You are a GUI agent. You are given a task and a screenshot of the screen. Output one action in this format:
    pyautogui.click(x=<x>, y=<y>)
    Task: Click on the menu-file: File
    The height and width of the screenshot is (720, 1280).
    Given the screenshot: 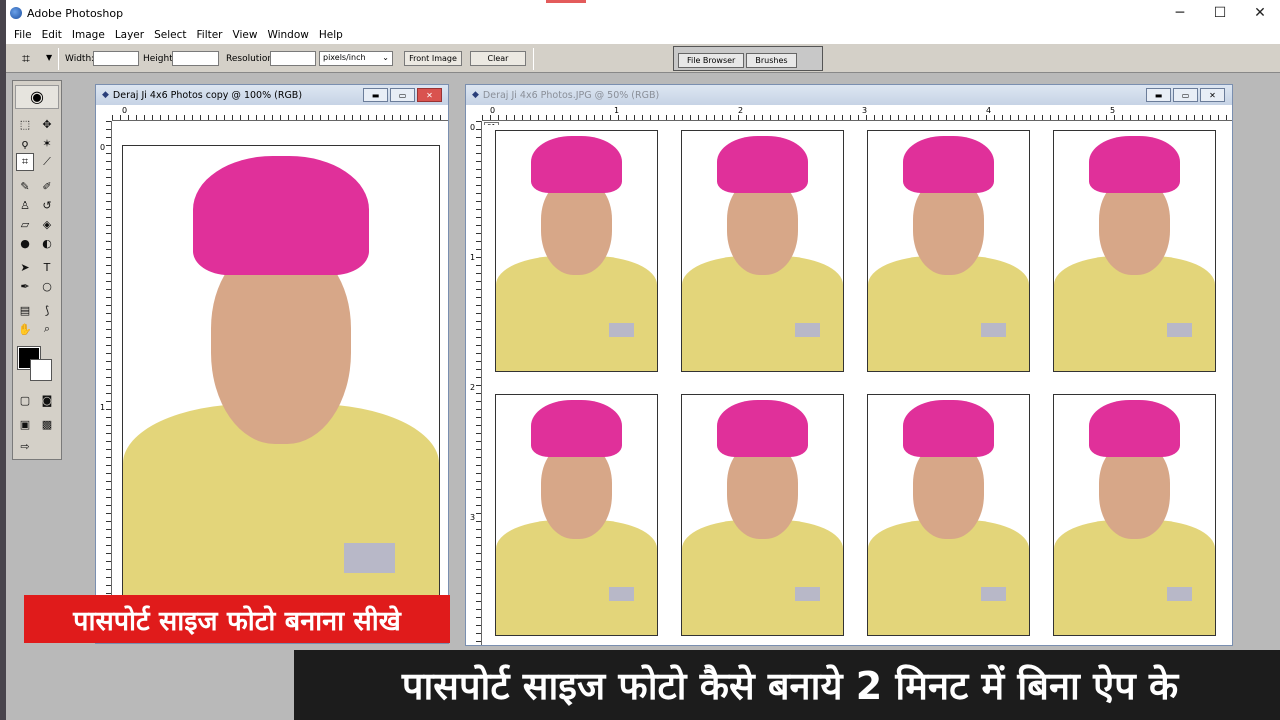 What is the action you would take?
    pyautogui.click(x=23, y=35)
    